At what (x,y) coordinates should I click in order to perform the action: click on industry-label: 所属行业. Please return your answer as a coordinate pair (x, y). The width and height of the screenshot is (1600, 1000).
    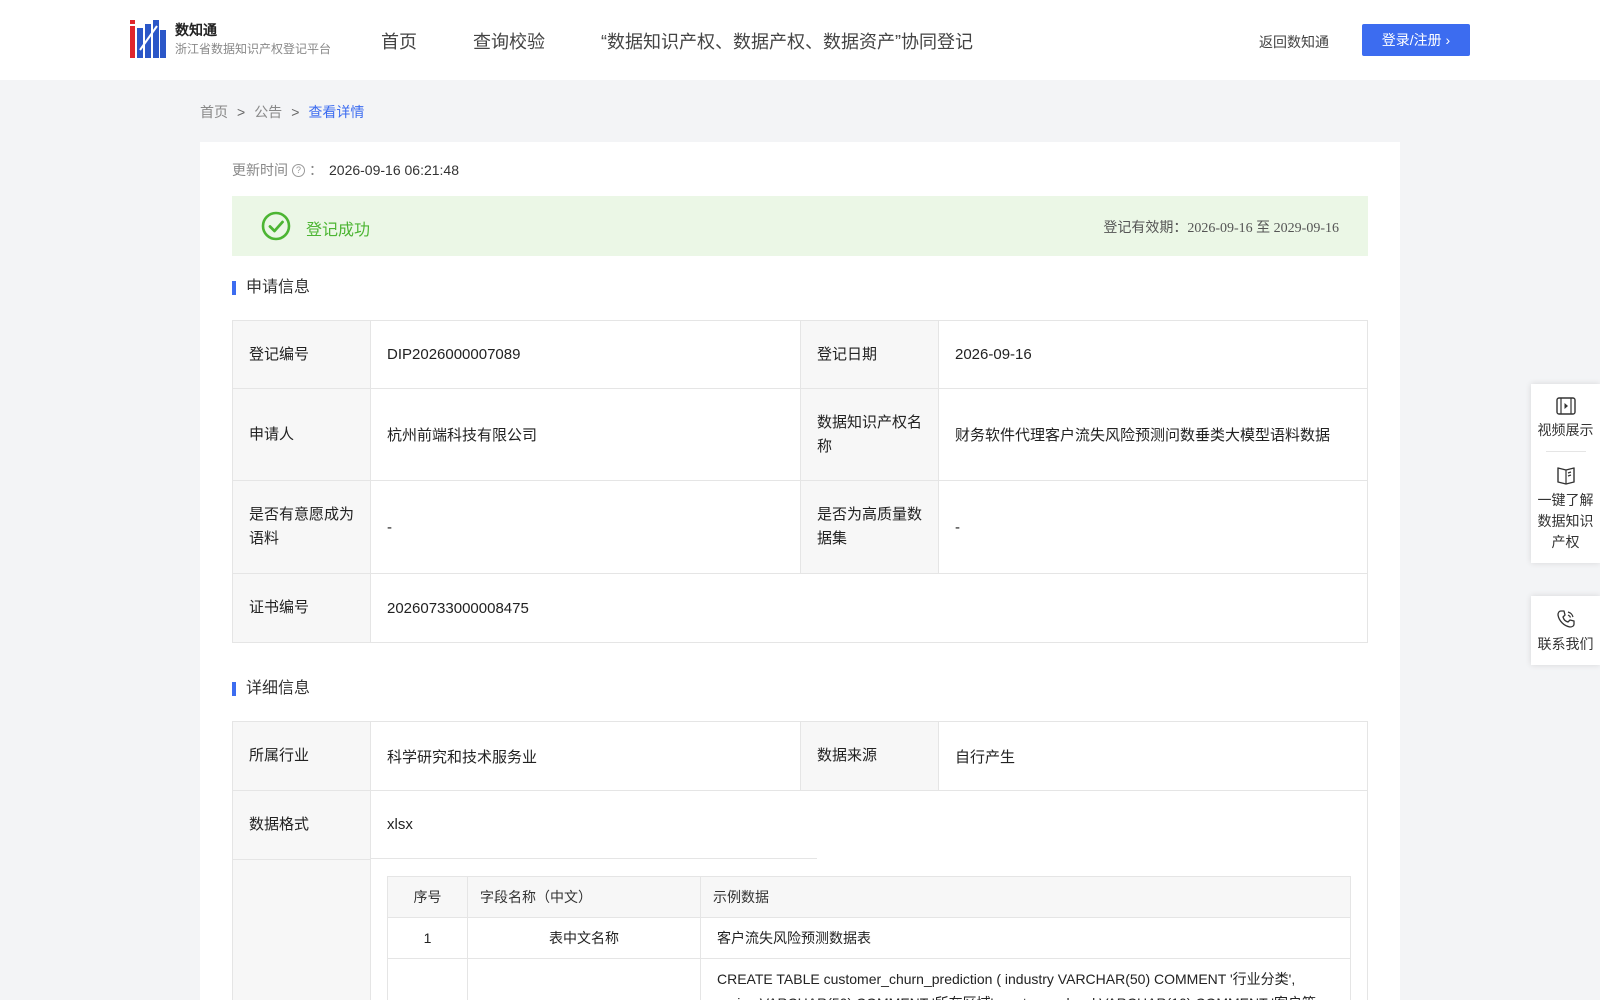
    Looking at the image, I should click on (301, 756).